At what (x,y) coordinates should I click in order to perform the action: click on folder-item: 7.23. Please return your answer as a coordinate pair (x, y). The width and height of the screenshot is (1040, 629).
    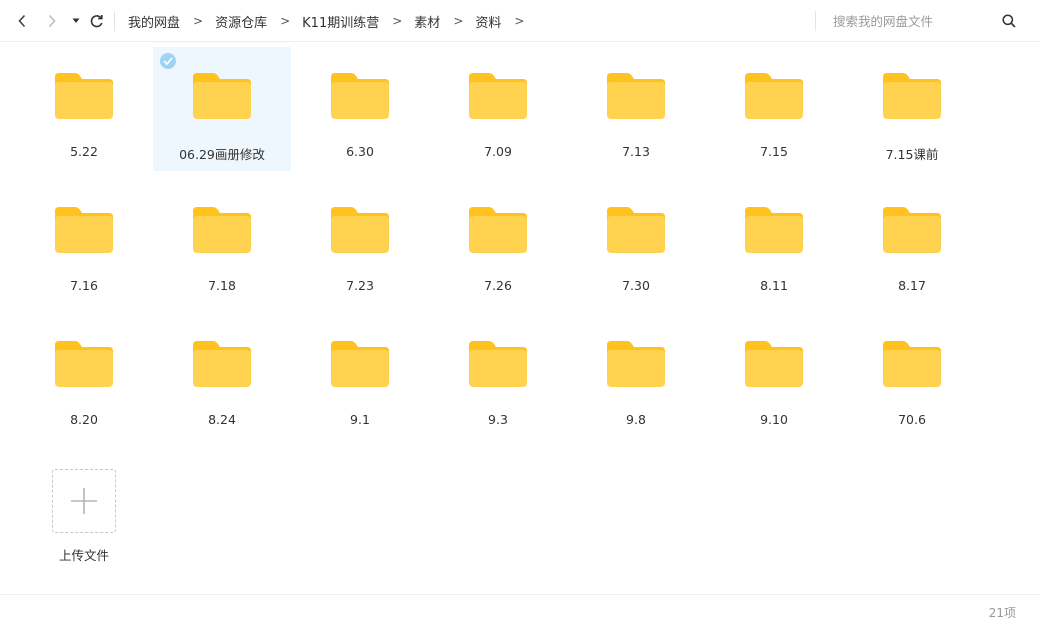
    Looking at the image, I should click on (360, 243).